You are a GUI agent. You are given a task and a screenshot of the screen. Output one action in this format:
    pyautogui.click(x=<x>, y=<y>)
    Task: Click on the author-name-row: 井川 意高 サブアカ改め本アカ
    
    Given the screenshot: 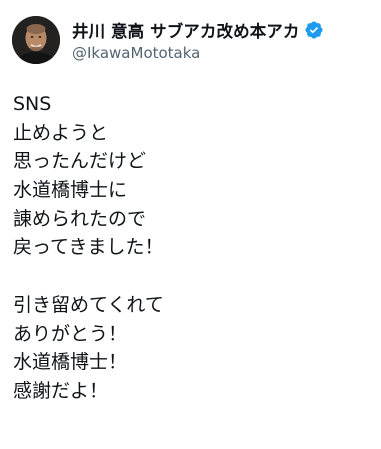 What is the action you would take?
    pyautogui.click(x=198, y=30)
    